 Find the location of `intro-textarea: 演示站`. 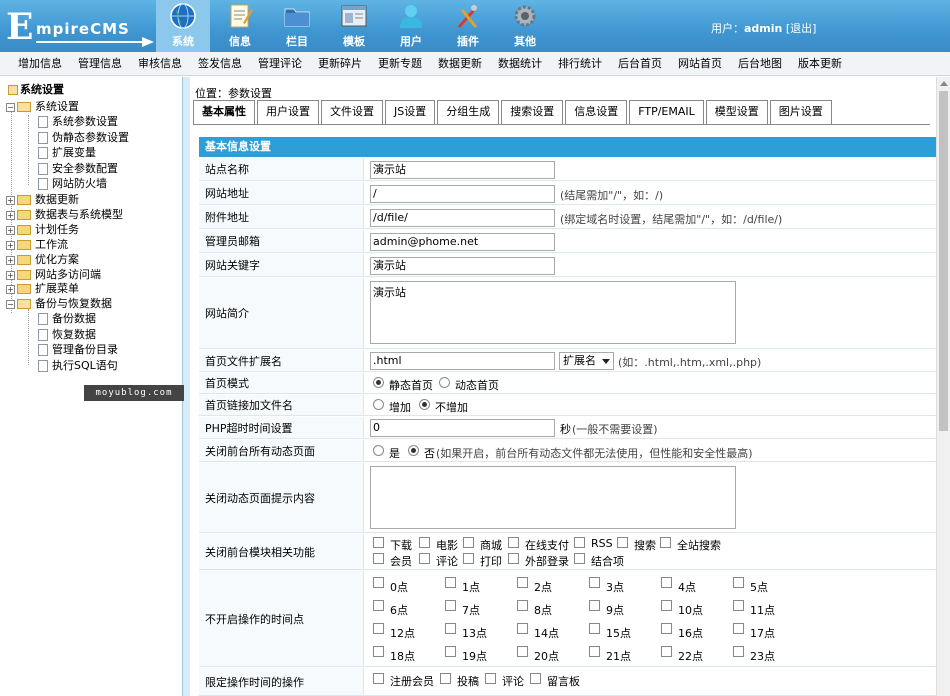

intro-textarea: 演示站 is located at coordinates (553, 312).